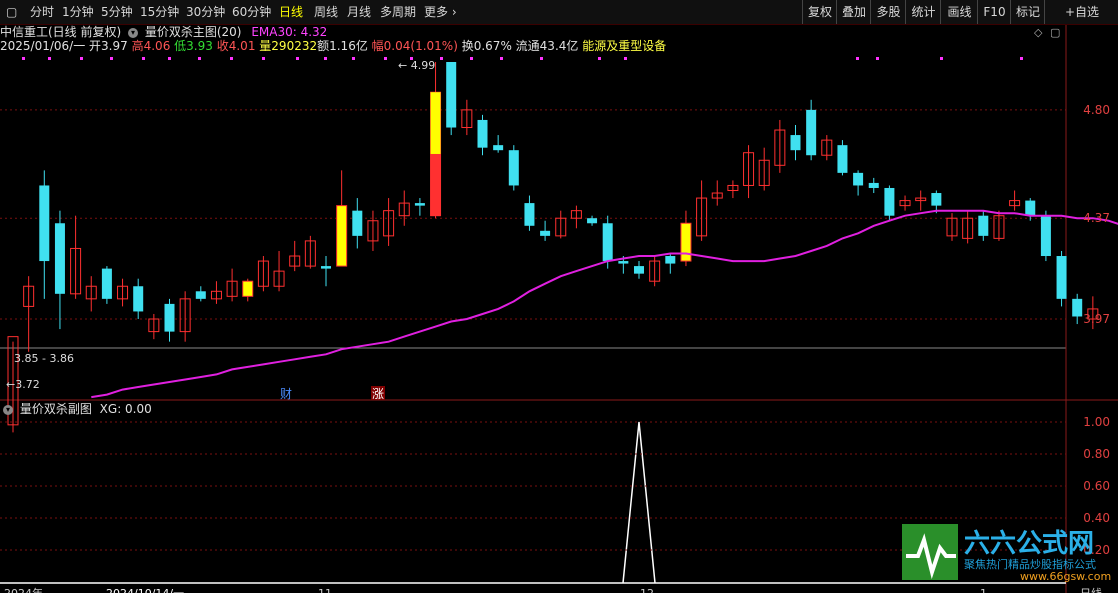 The image size is (1118, 593). Describe the element at coordinates (416, 65) in the screenshot. I see `high-price-label: ← 4.99` at that location.